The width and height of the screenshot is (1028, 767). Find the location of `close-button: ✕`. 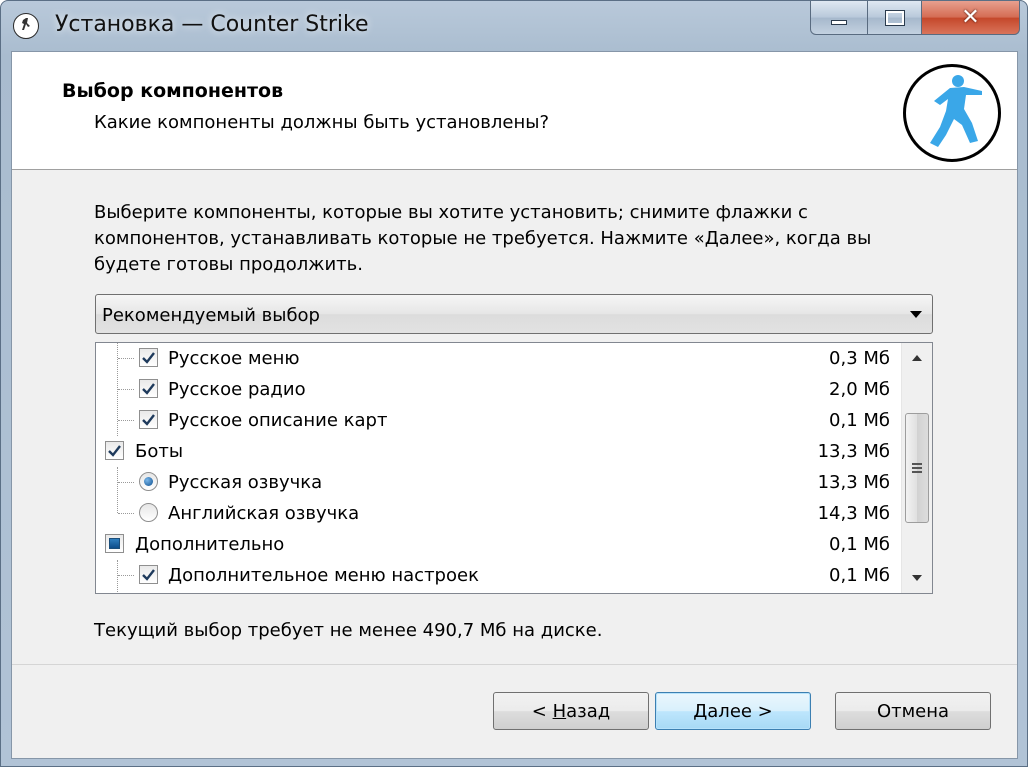

close-button: ✕ is located at coordinates (971, 18).